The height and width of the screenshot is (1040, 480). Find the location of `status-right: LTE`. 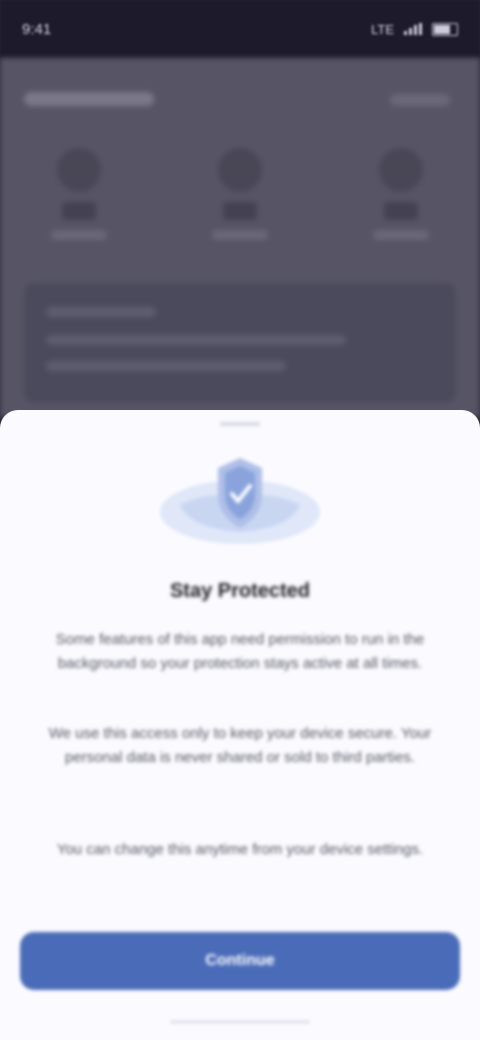

status-right: LTE is located at coordinates (414, 29).